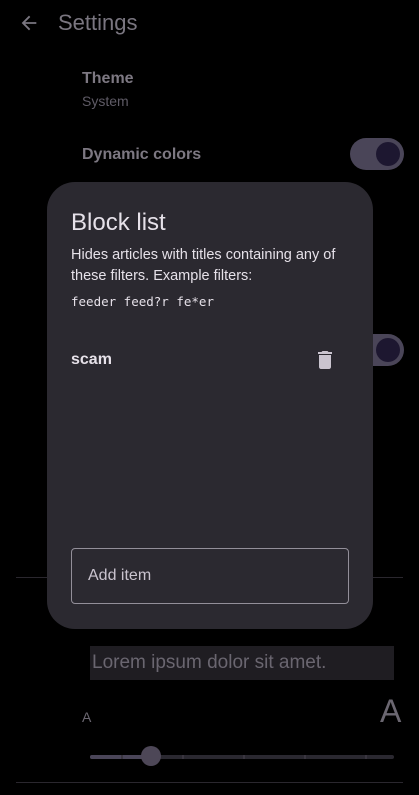 This screenshot has width=419, height=795. I want to click on setting-theme-title: Theme, so click(108, 78).